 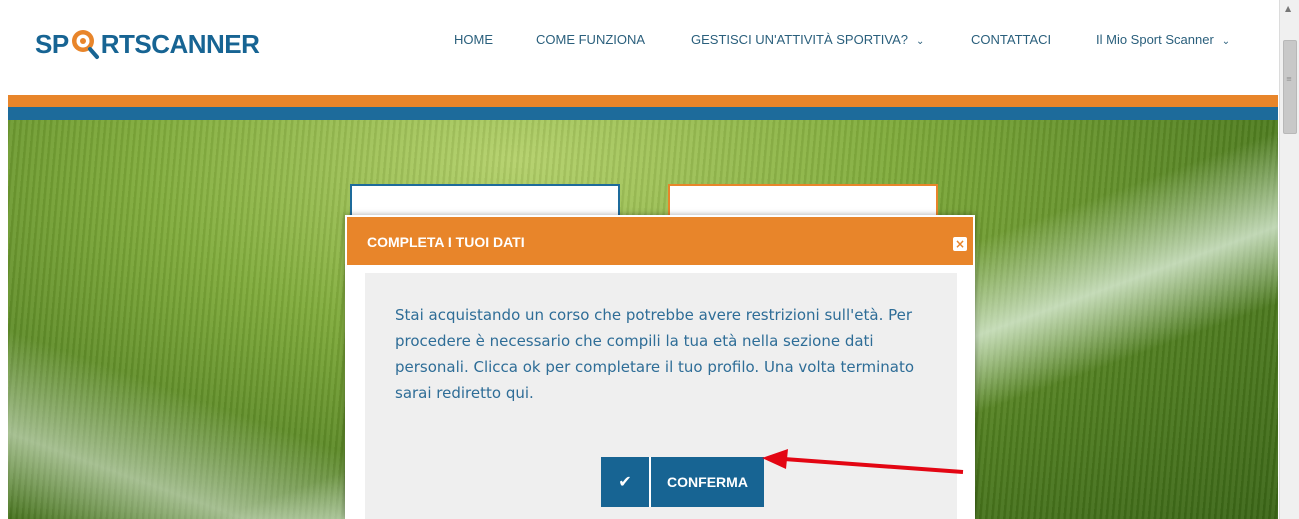 What do you see at coordinates (590, 39) in the screenshot?
I see `nav-come-funziona: COME FUNZIONA` at bounding box center [590, 39].